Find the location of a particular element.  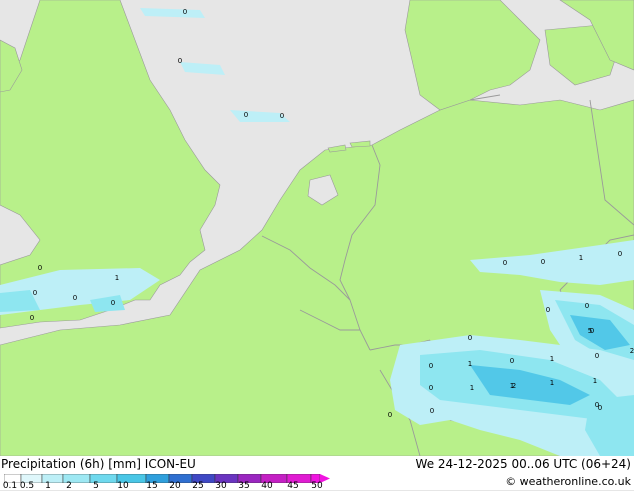

precip-point-value: 5 is located at coordinates (590, 331).